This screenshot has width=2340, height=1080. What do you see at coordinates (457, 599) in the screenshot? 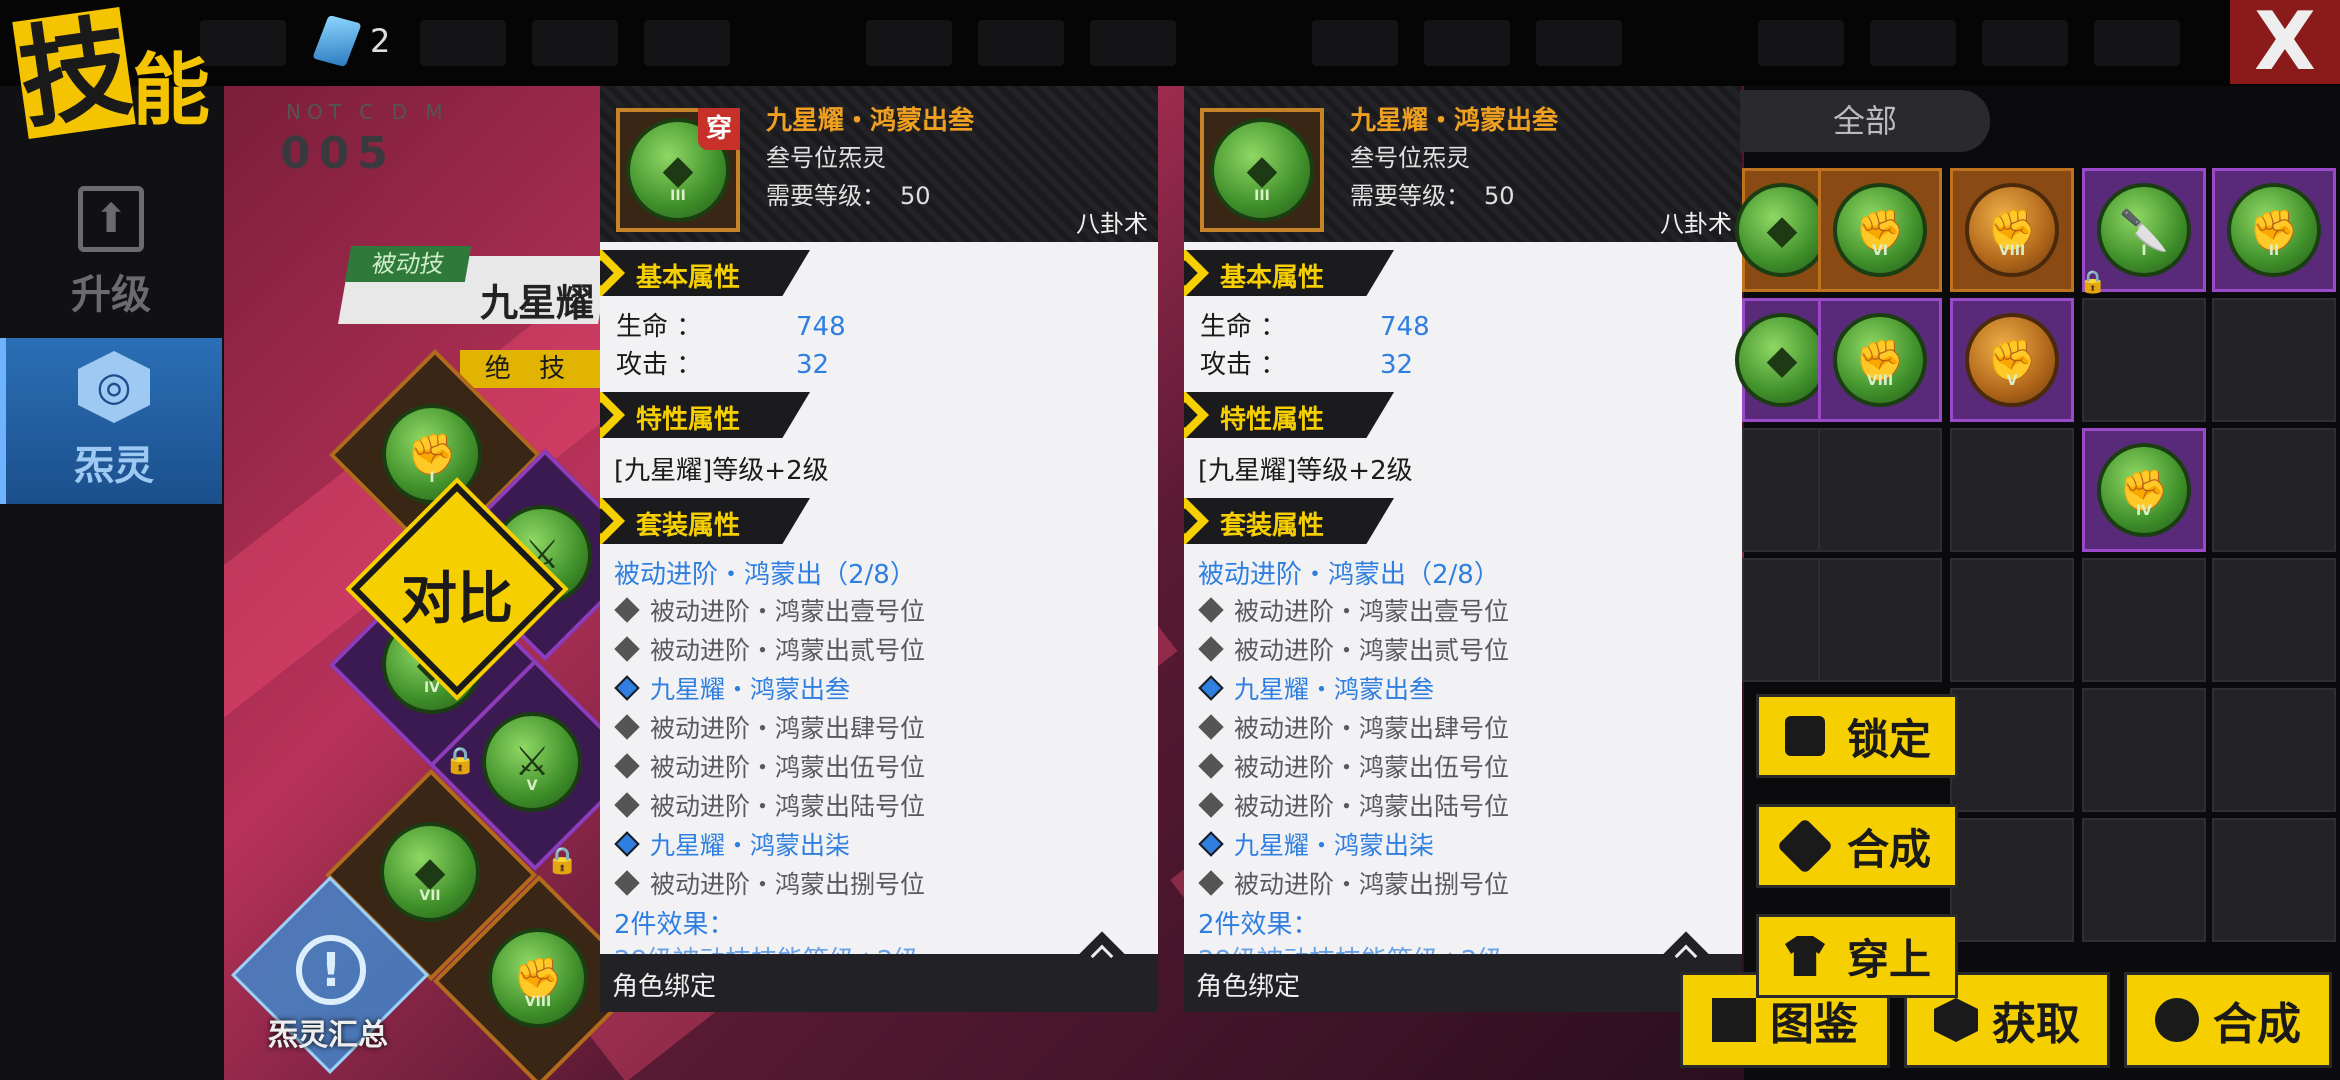
I see `compare-label: 对比` at bounding box center [457, 599].